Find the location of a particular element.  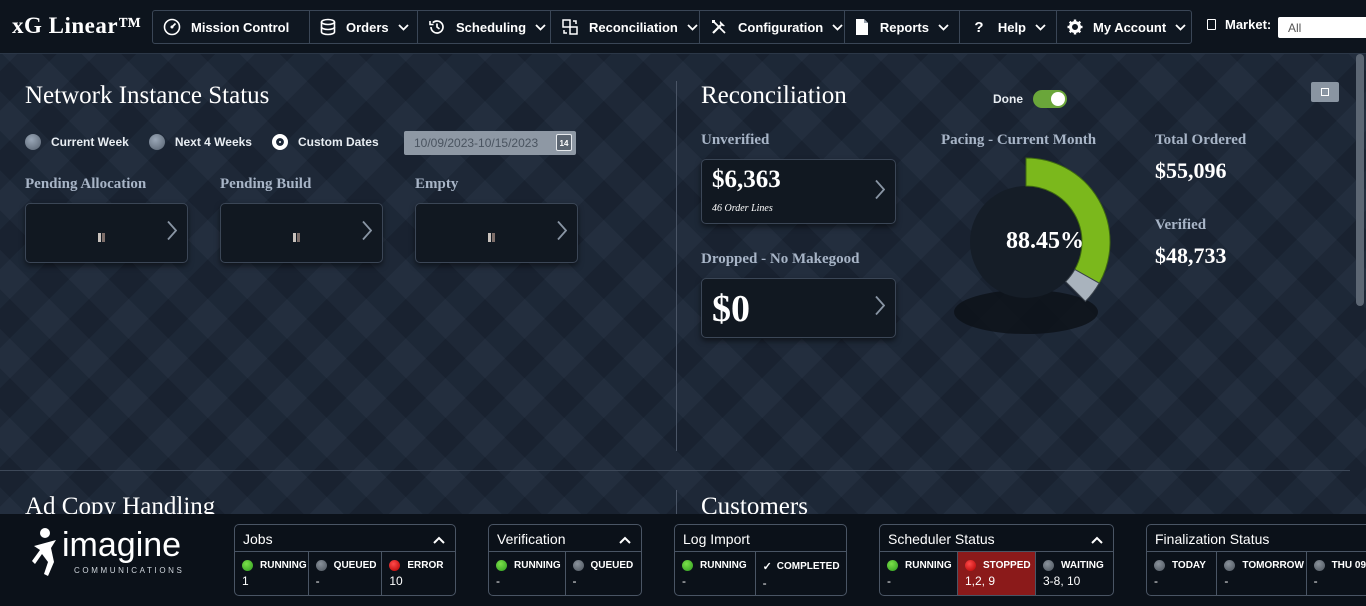

cell-value: 10 is located at coordinates (396, 581).